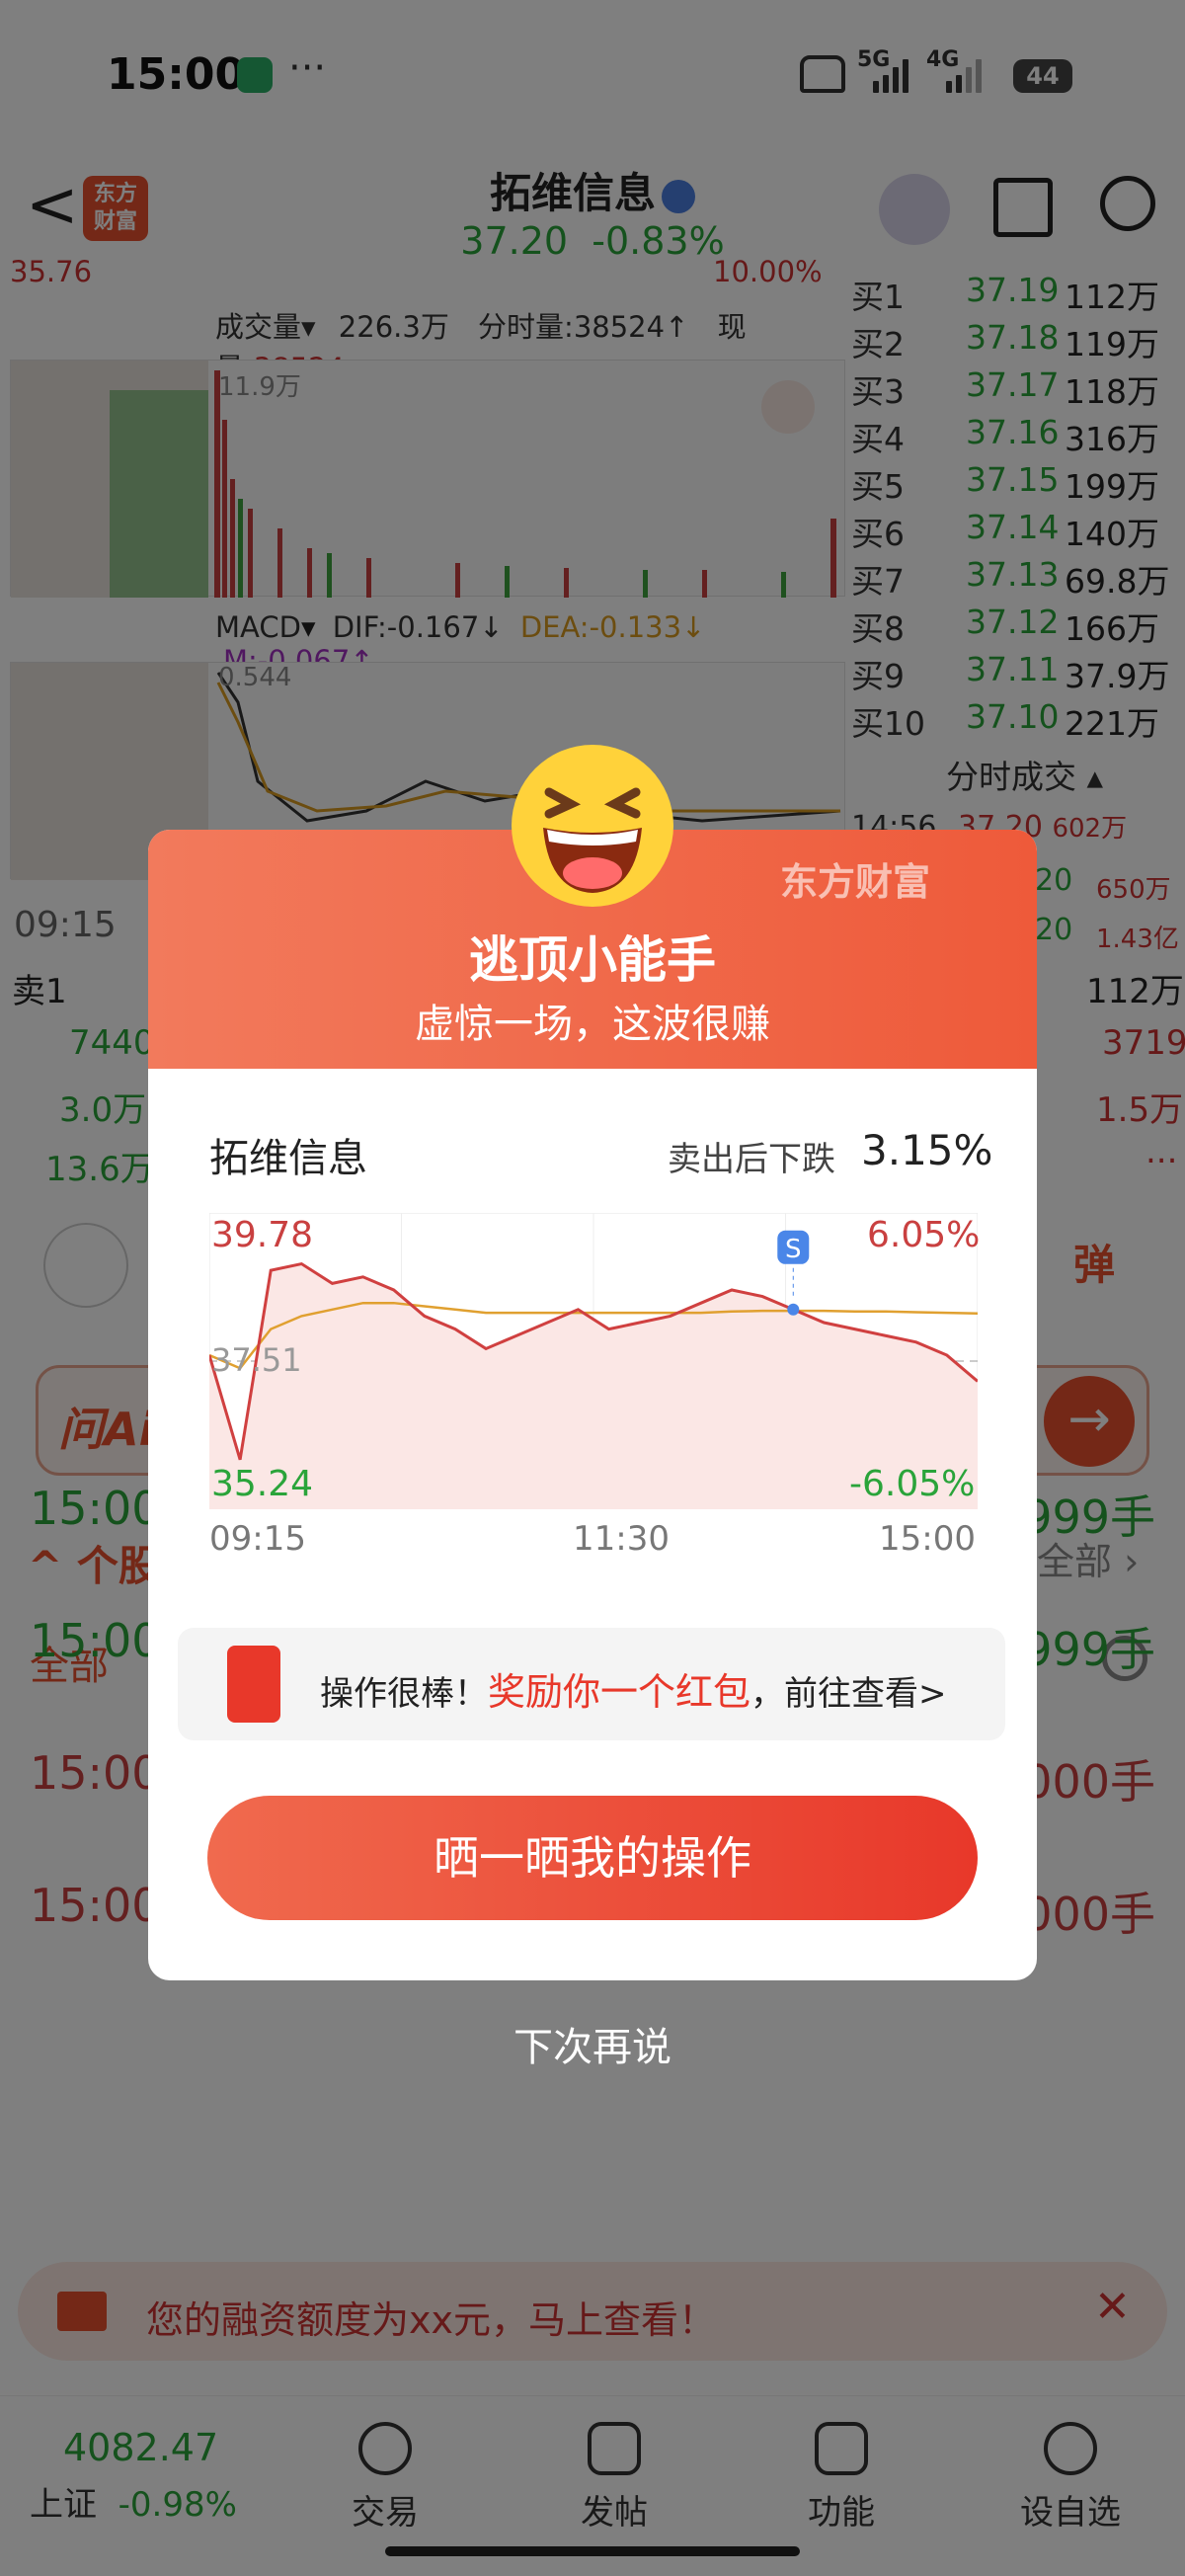  Describe the element at coordinates (592, 2551) in the screenshot. I see `home-indicator` at that location.